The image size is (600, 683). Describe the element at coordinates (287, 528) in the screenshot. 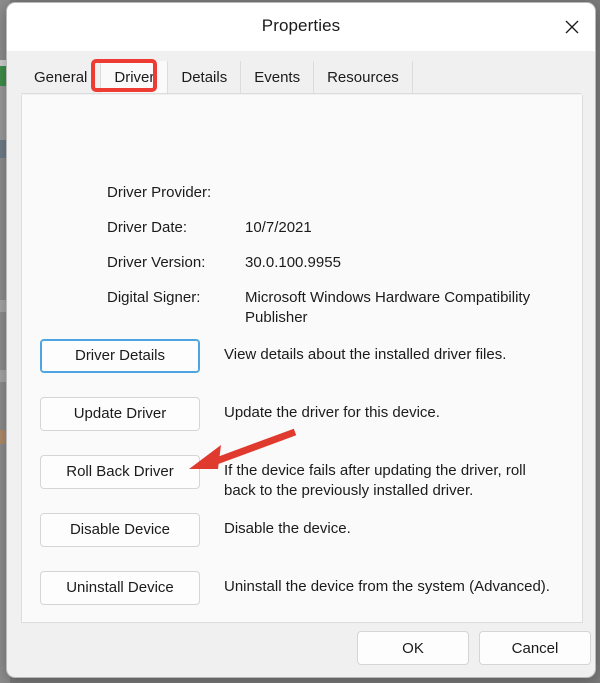

I see `disable-device-description: Disable the device.` at that location.